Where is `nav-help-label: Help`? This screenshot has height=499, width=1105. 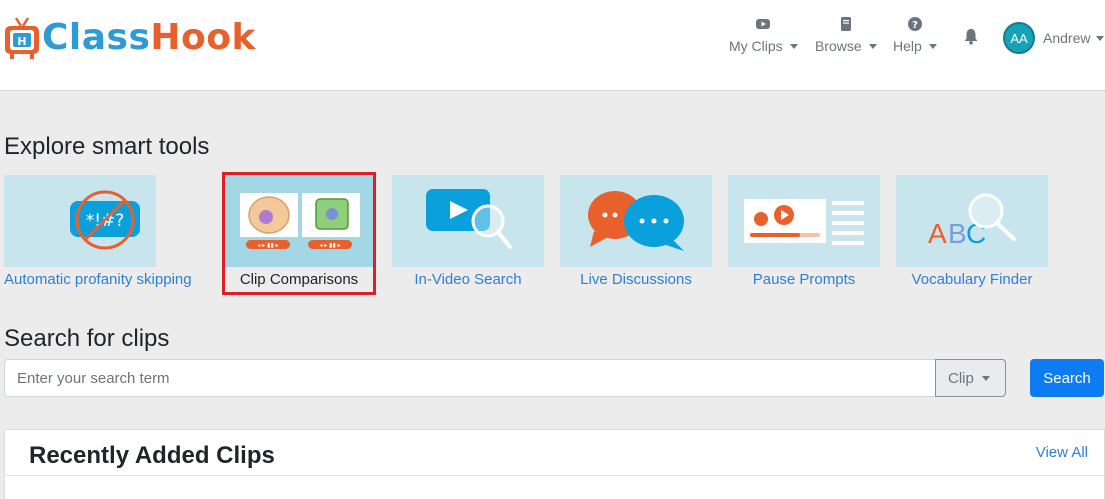
nav-help-label: Help is located at coordinates (915, 46).